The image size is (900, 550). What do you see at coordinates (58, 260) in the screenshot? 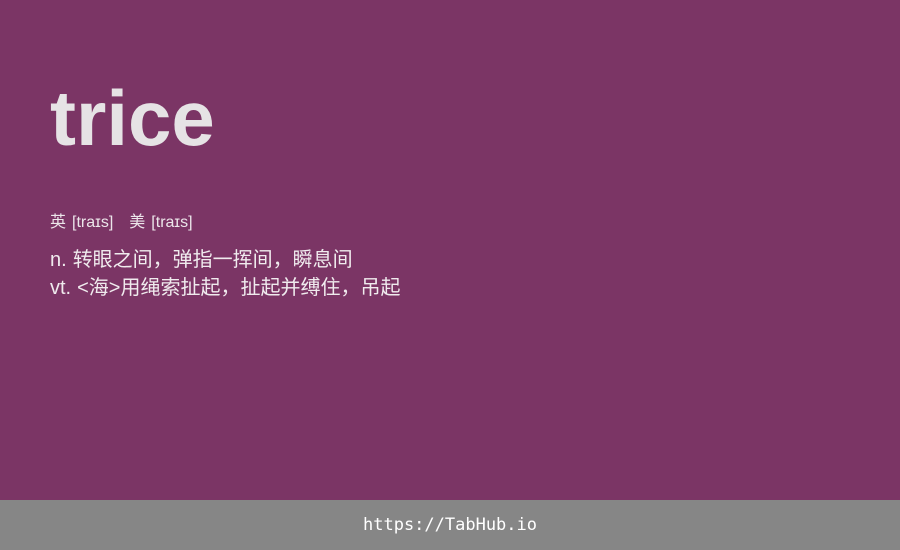
I see `definition-pos: n.` at bounding box center [58, 260].